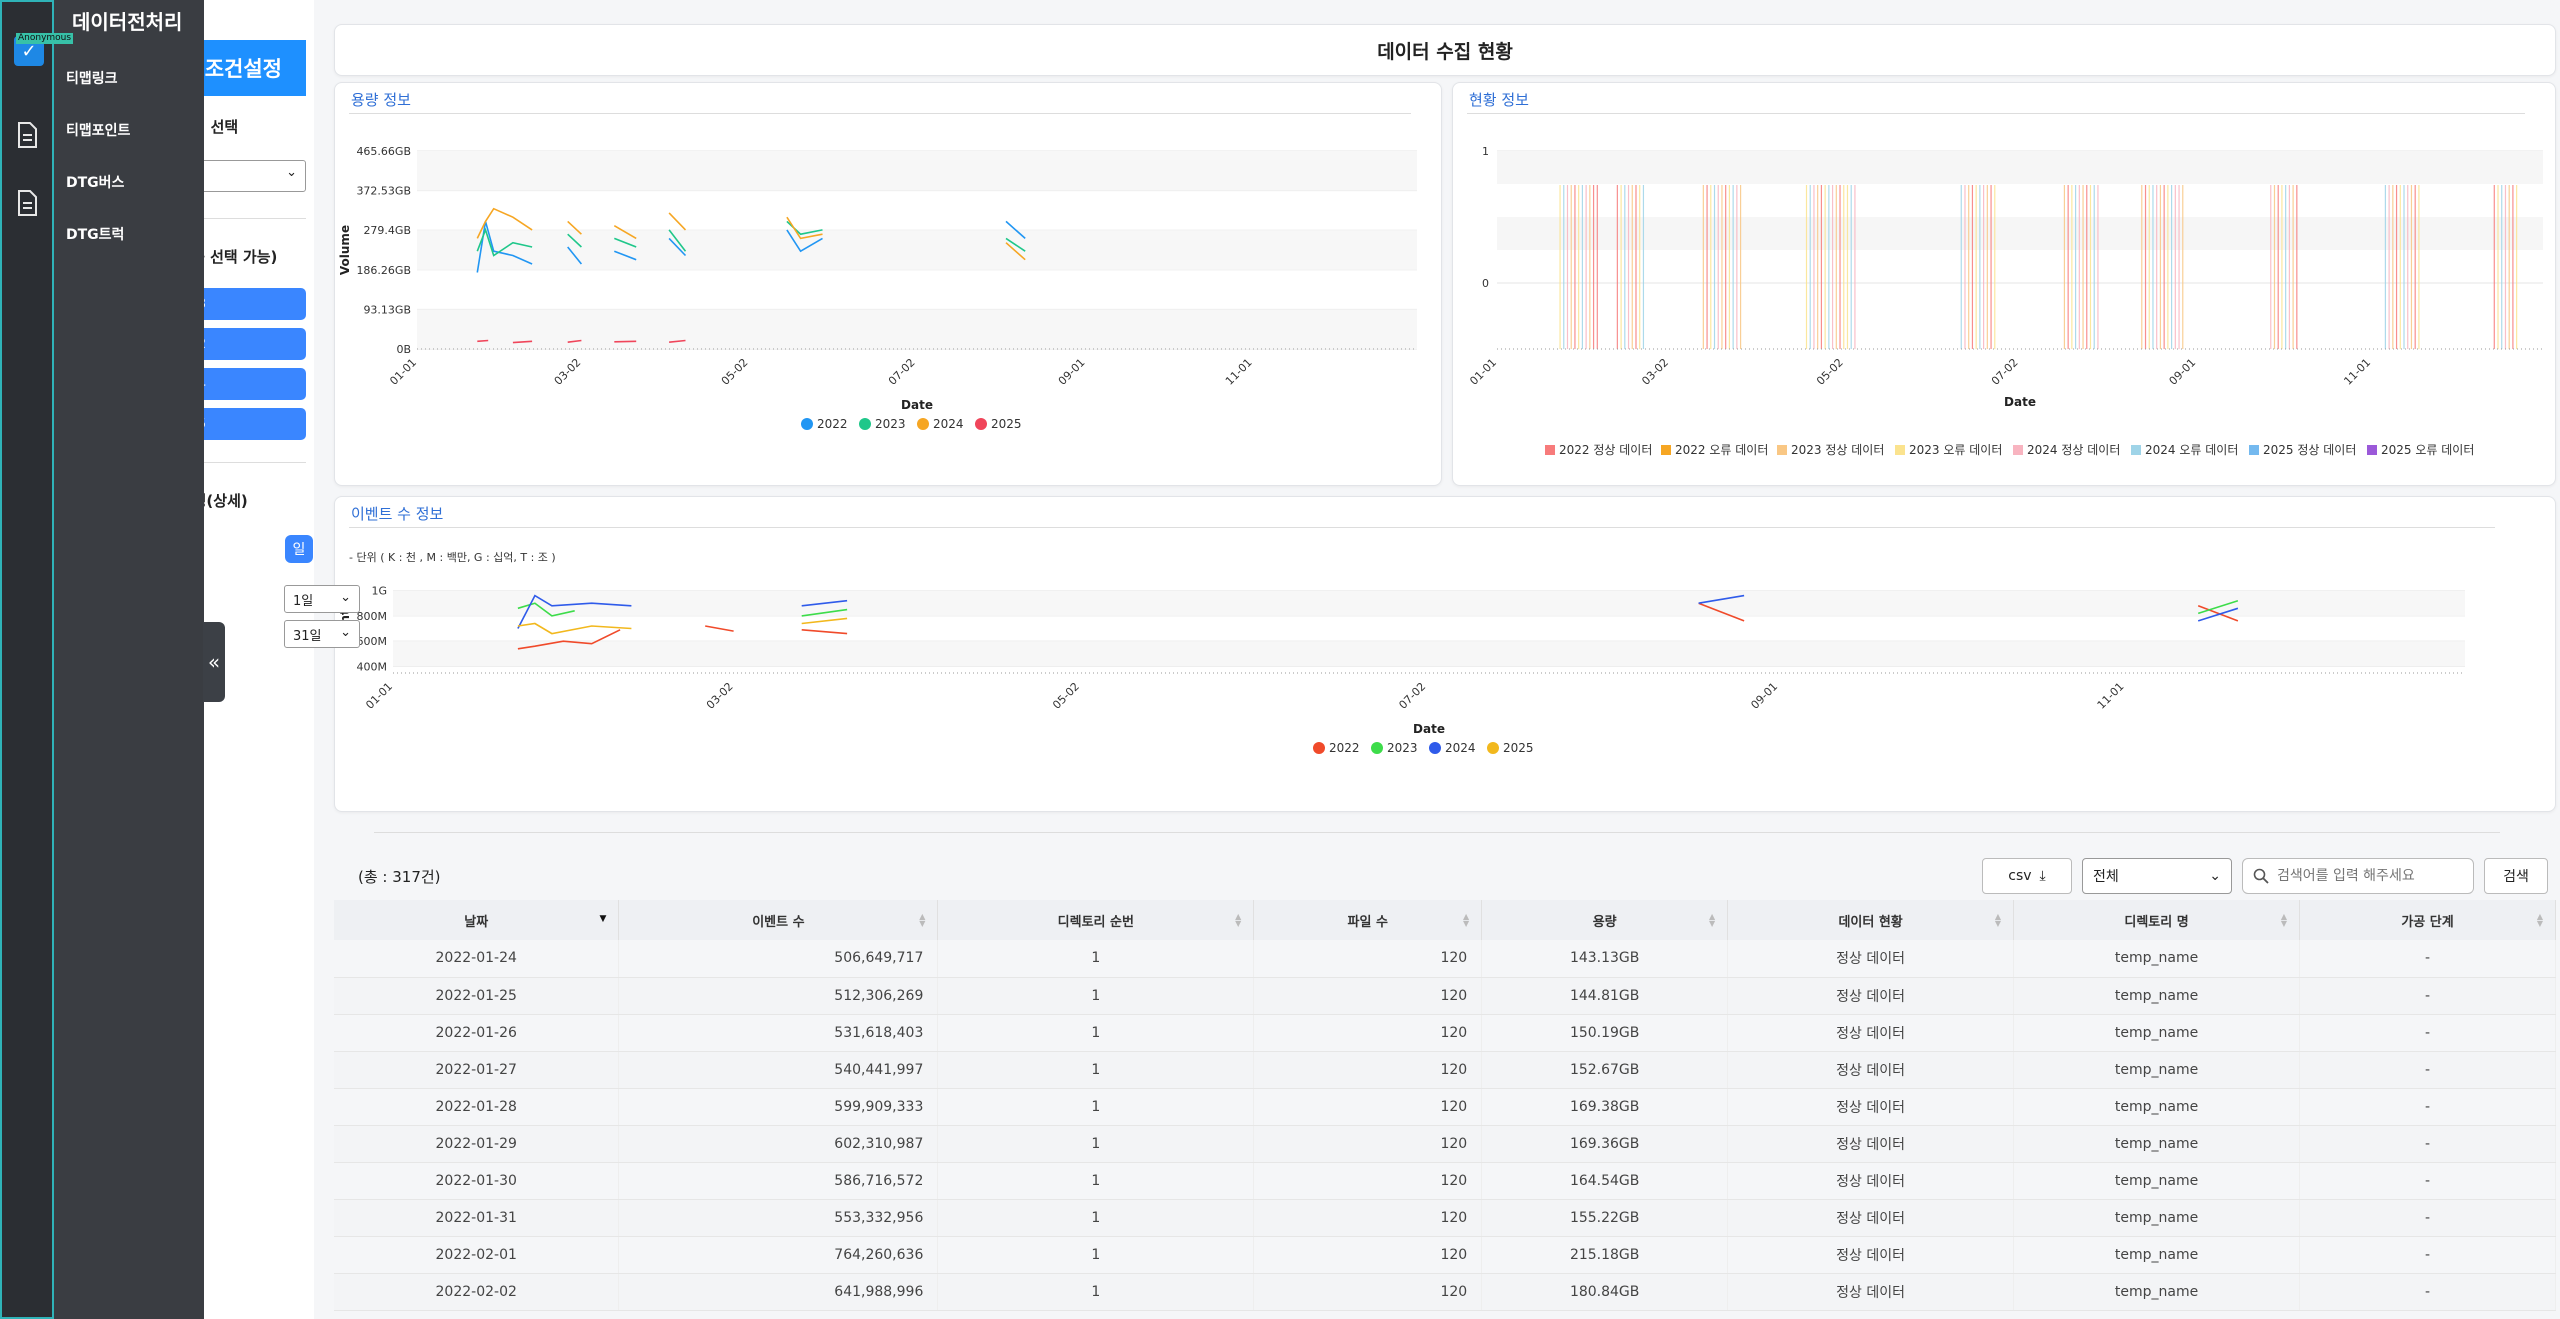 Image resolution: width=2560 pixels, height=1319 pixels. What do you see at coordinates (1605, 1107) in the screenshot?
I see `cell-volume: 169.38GB` at bounding box center [1605, 1107].